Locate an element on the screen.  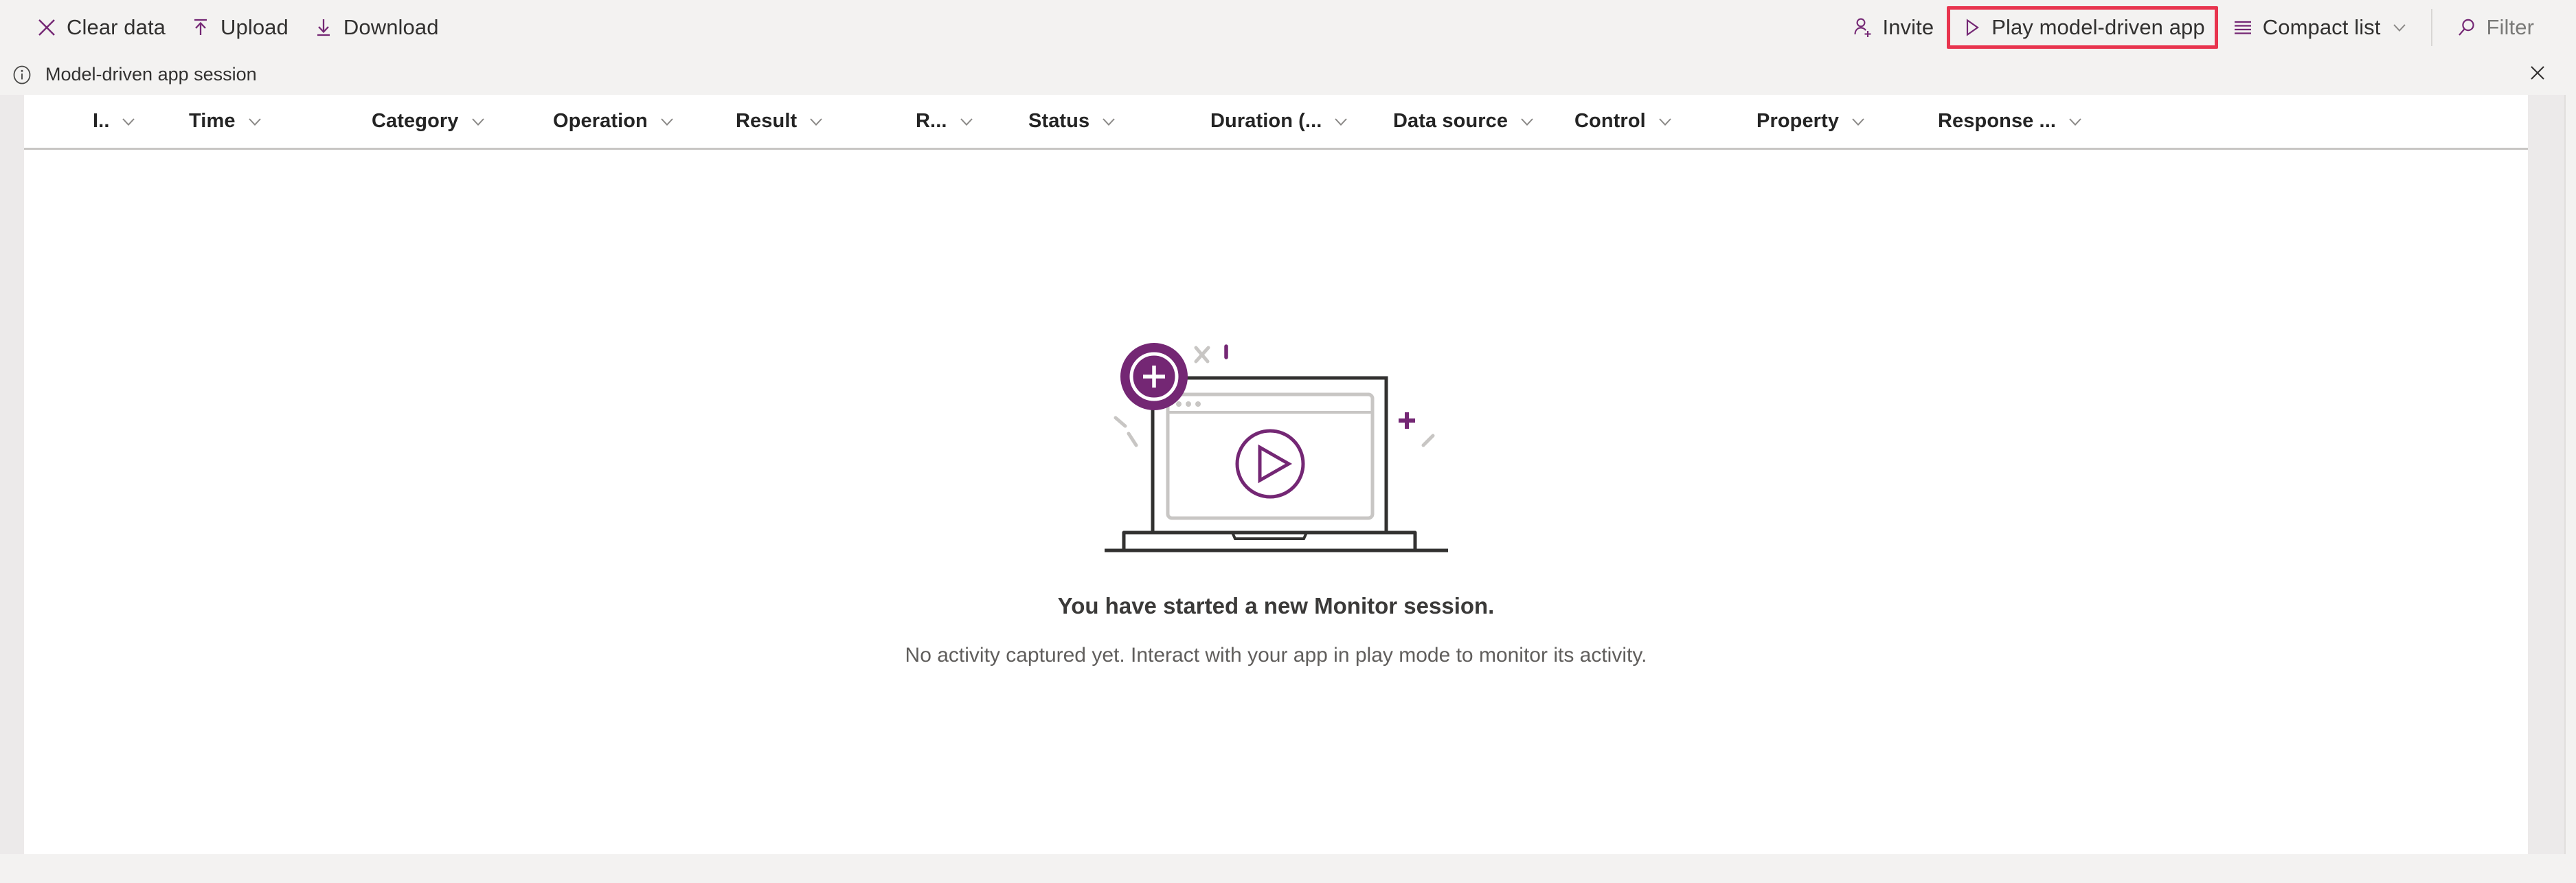
column-header-result-label: Result is located at coordinates (767, 121).